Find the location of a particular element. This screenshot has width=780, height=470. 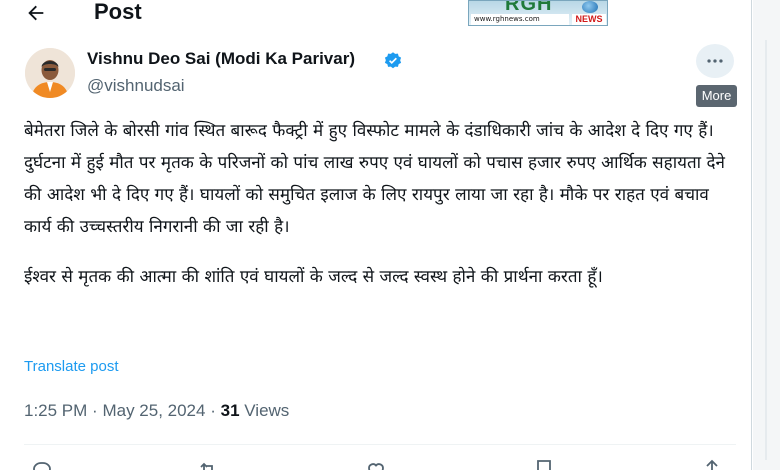

more-tooltip: More is located at coordinates (716, 96).